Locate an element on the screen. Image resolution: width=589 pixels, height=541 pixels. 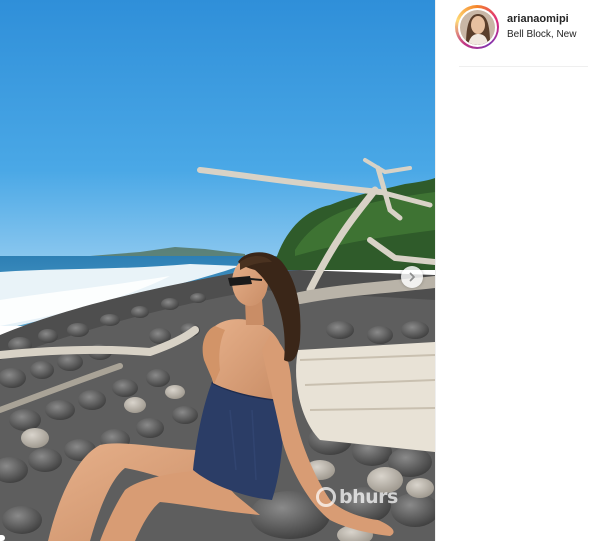
avatar is located at coordinates (477, 27).